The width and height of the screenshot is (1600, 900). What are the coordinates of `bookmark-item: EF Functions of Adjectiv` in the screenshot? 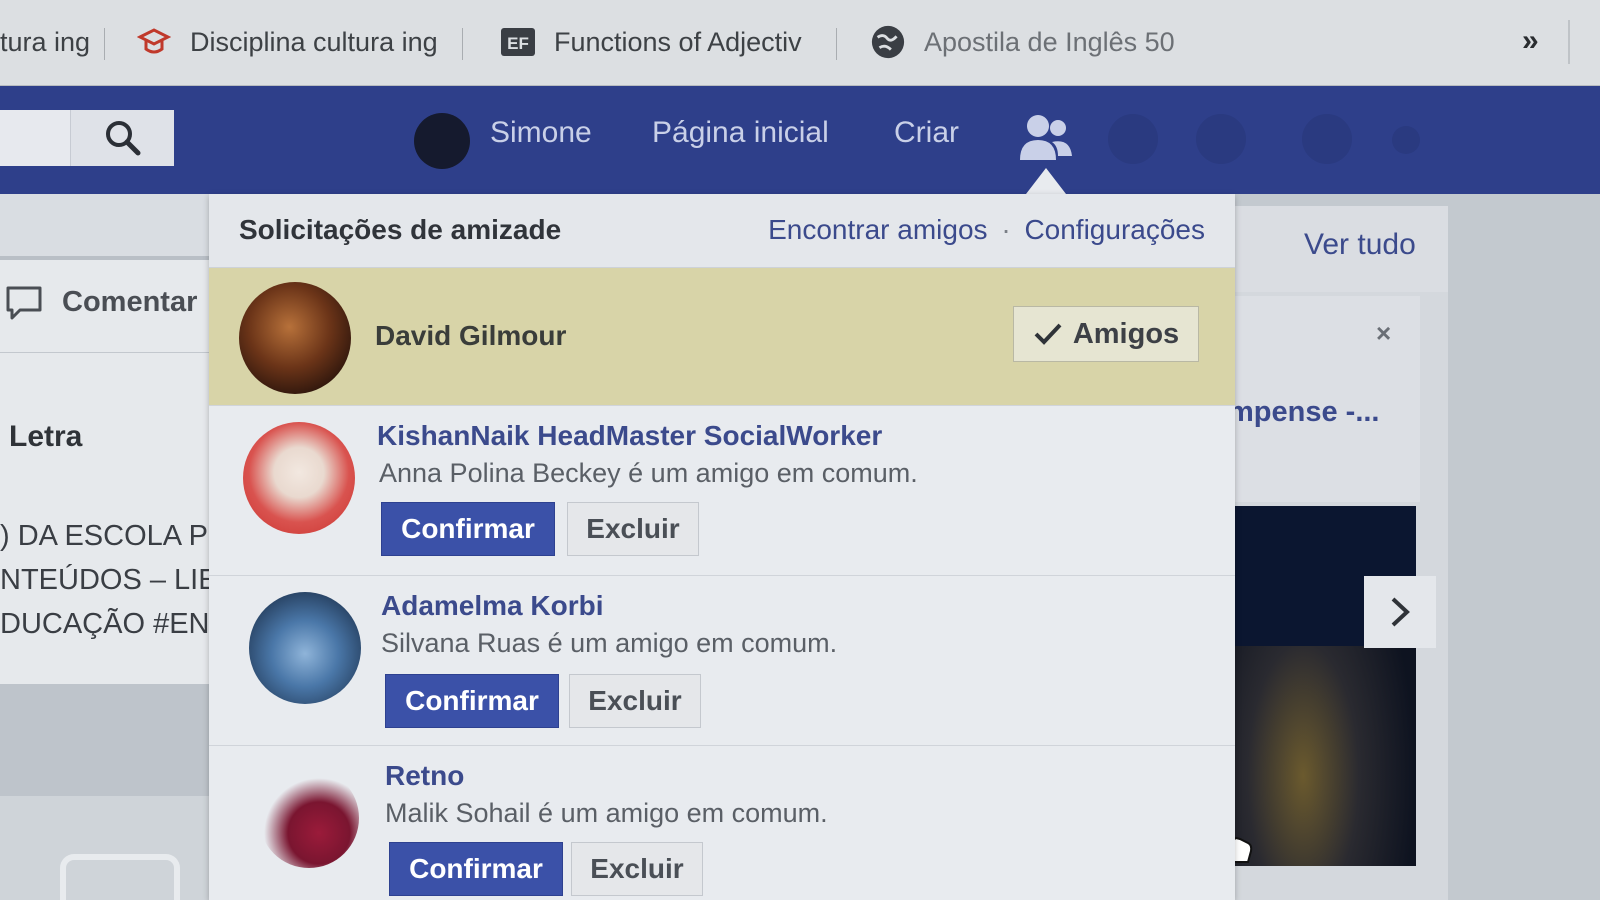 It's located at (665, 42).